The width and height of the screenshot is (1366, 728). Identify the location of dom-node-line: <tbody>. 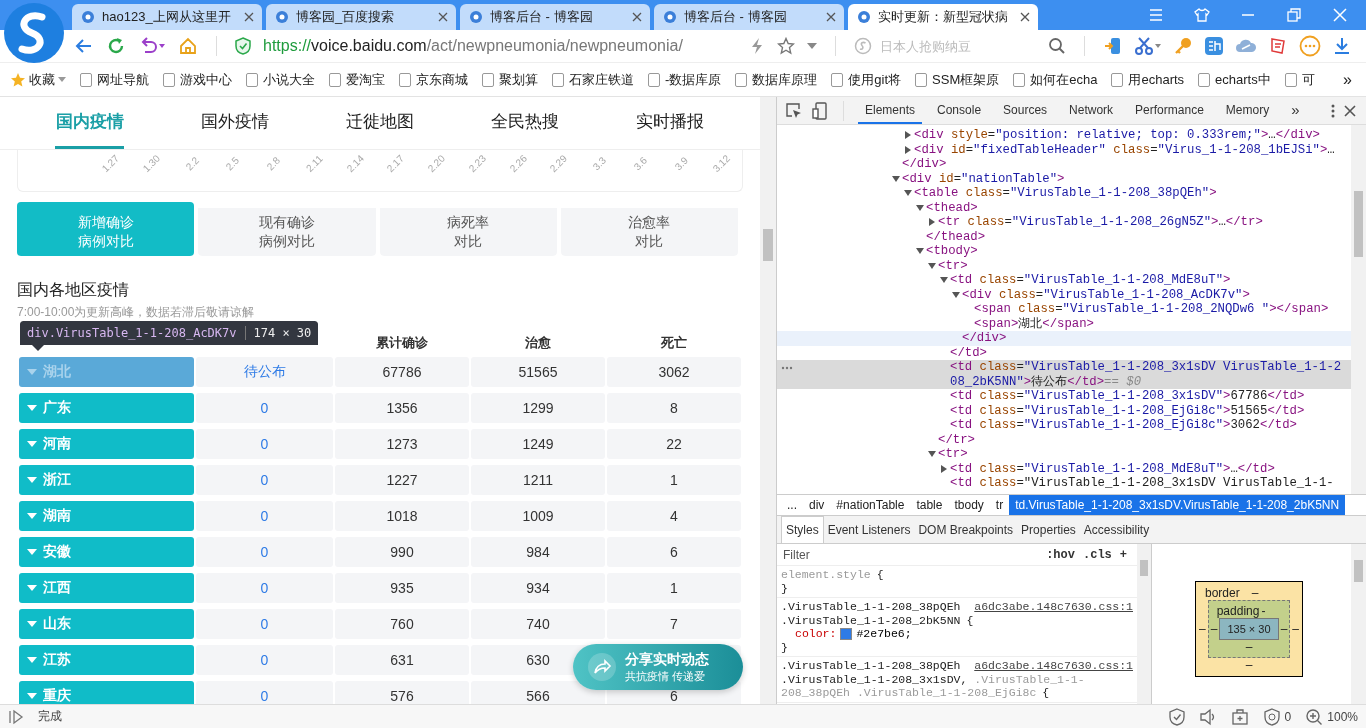
(952, 251).